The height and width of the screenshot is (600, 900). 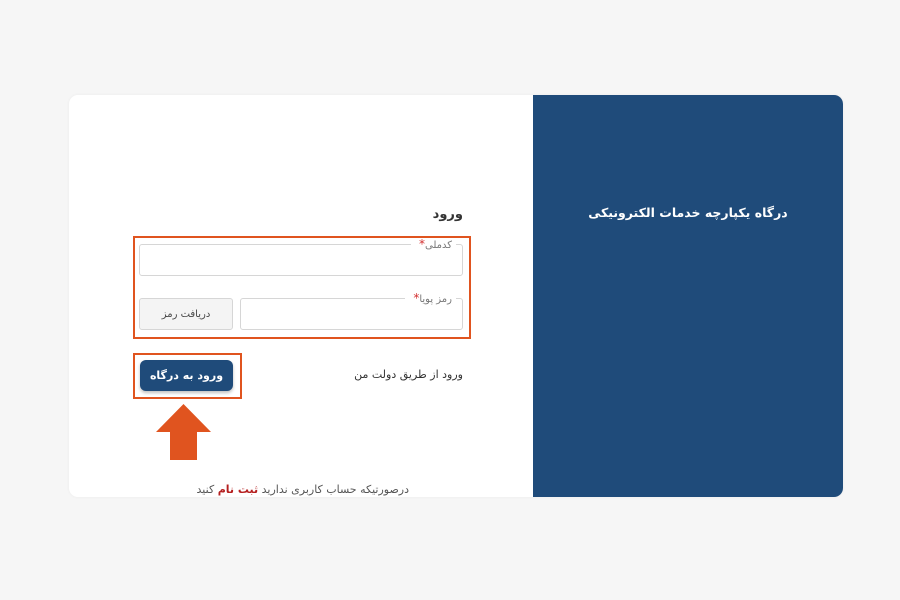 What do you see at coordinates (205, 489) in the screenshot?
I see `register-suffix: کنید` at bounding box center [205, 489].